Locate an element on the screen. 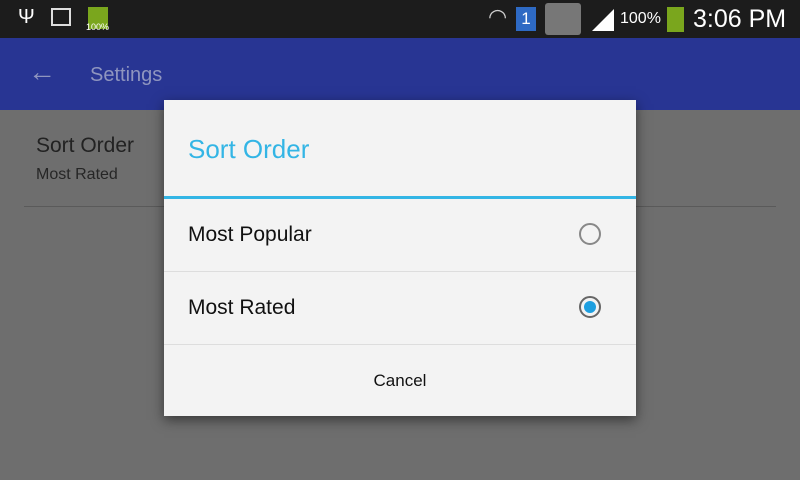 The image size is (800, 480). preference-title: Sort Order is located at coordinates (85, 145).